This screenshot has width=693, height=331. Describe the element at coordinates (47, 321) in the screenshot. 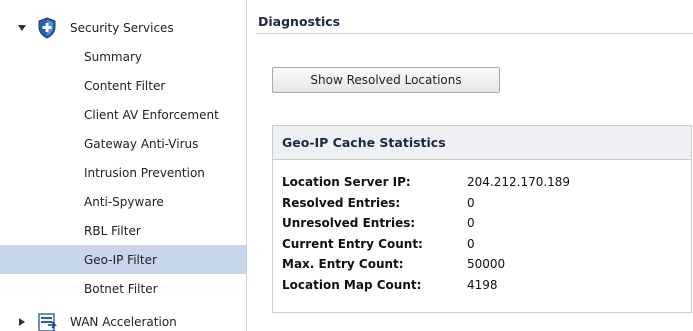

I see `wan-acceleration-icon` at that location.